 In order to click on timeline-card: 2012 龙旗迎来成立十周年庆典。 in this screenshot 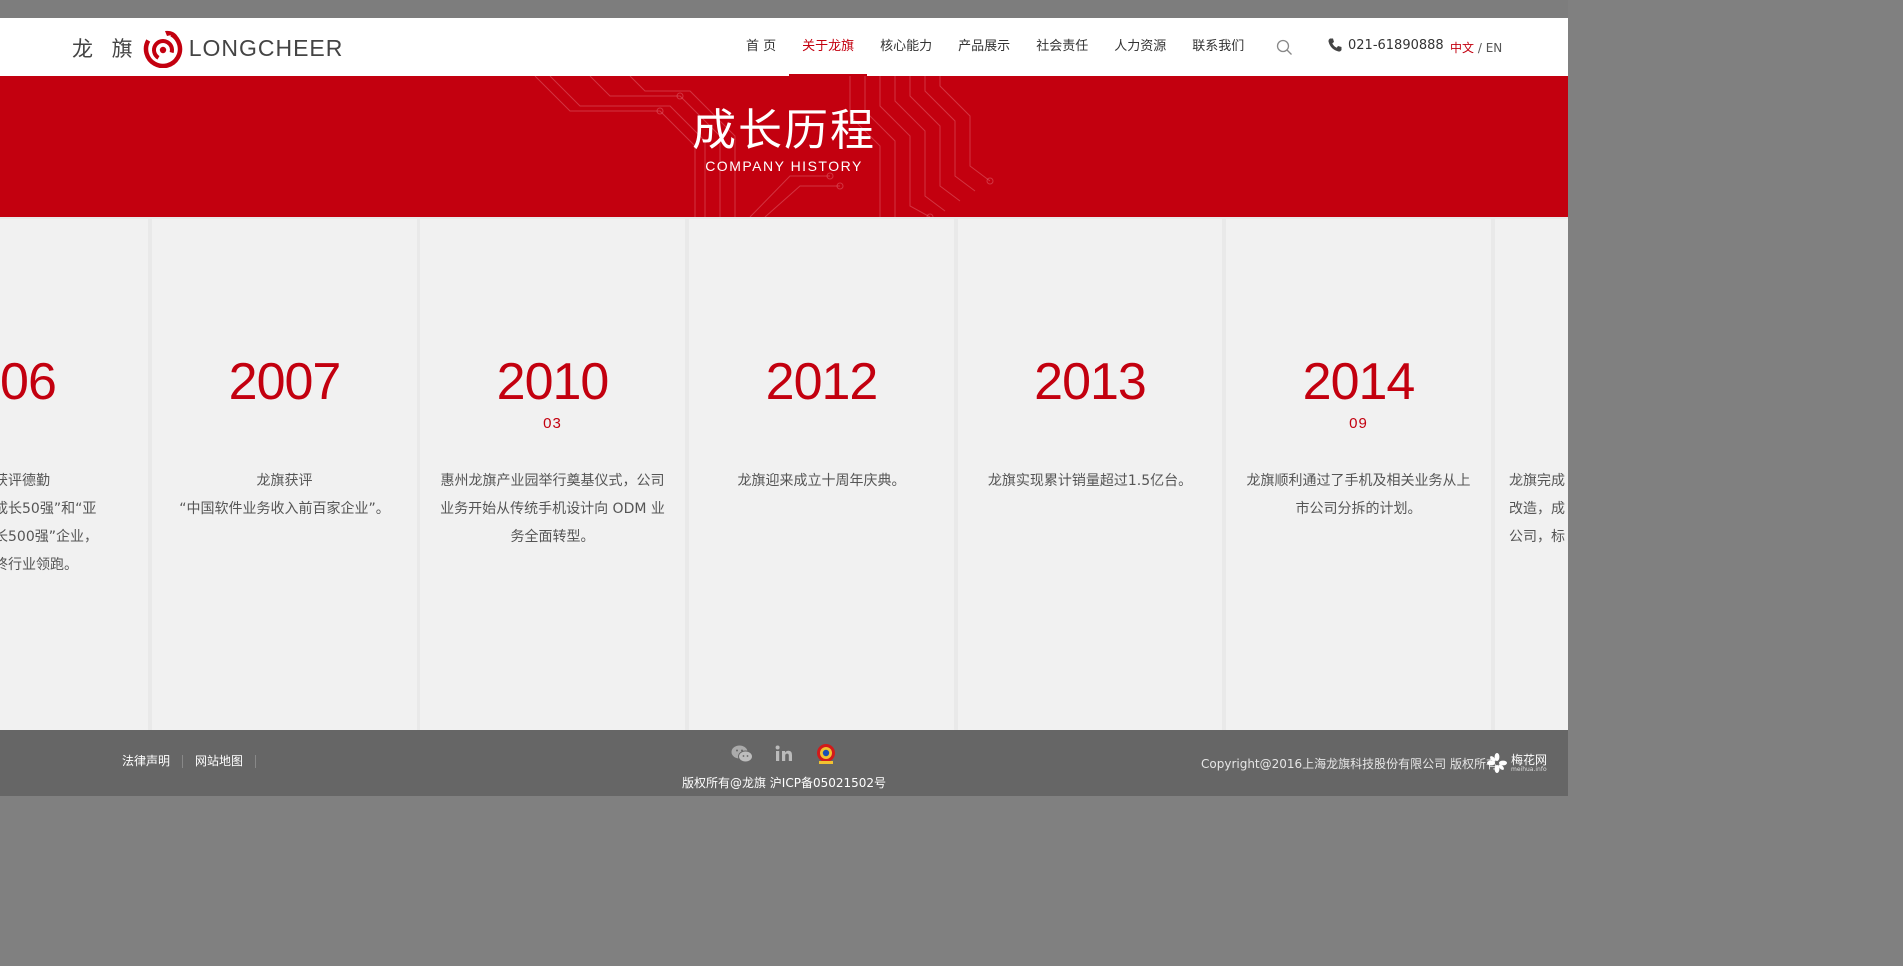, I will do `click(821, 474)`.